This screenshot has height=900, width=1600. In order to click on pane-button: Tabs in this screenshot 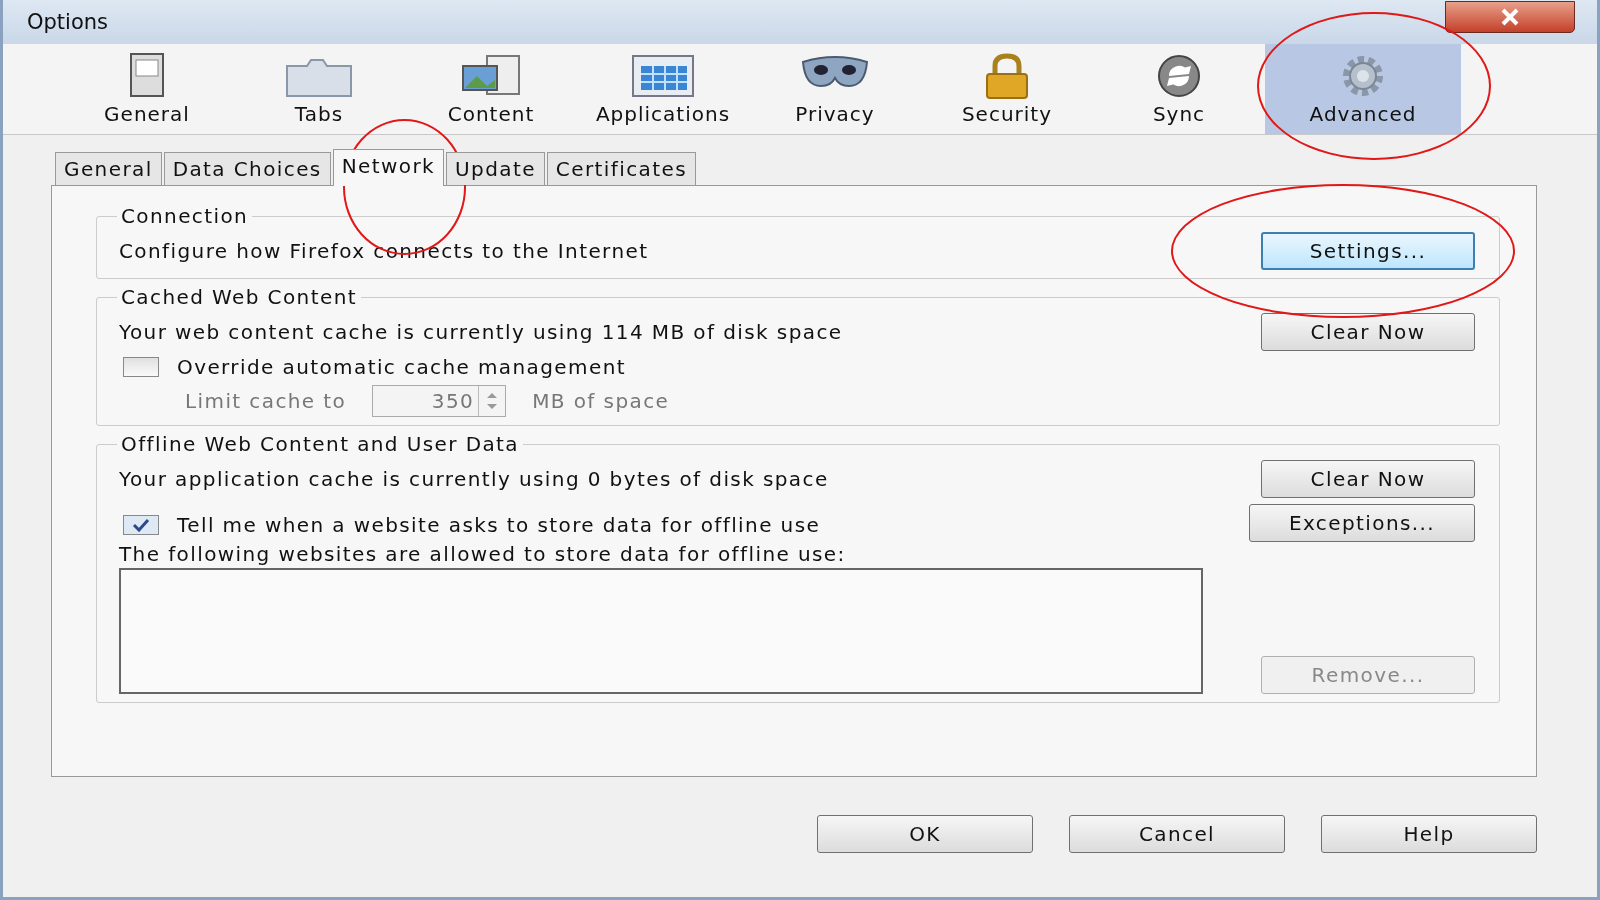, I will do `click(319, 89)`.